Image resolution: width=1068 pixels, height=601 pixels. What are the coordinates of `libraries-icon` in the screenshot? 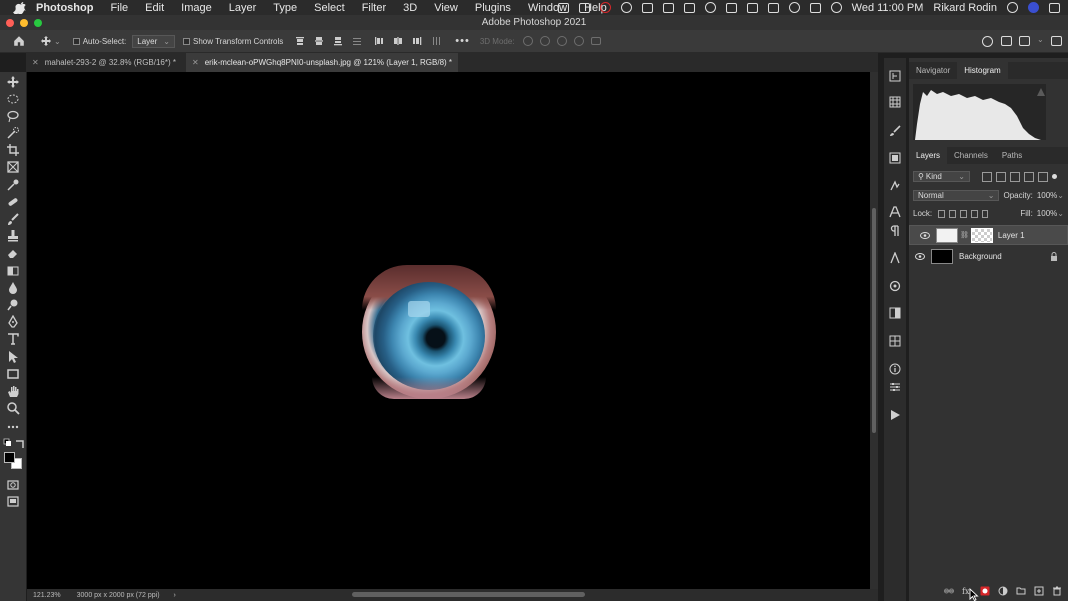 It's located at (895, 102).